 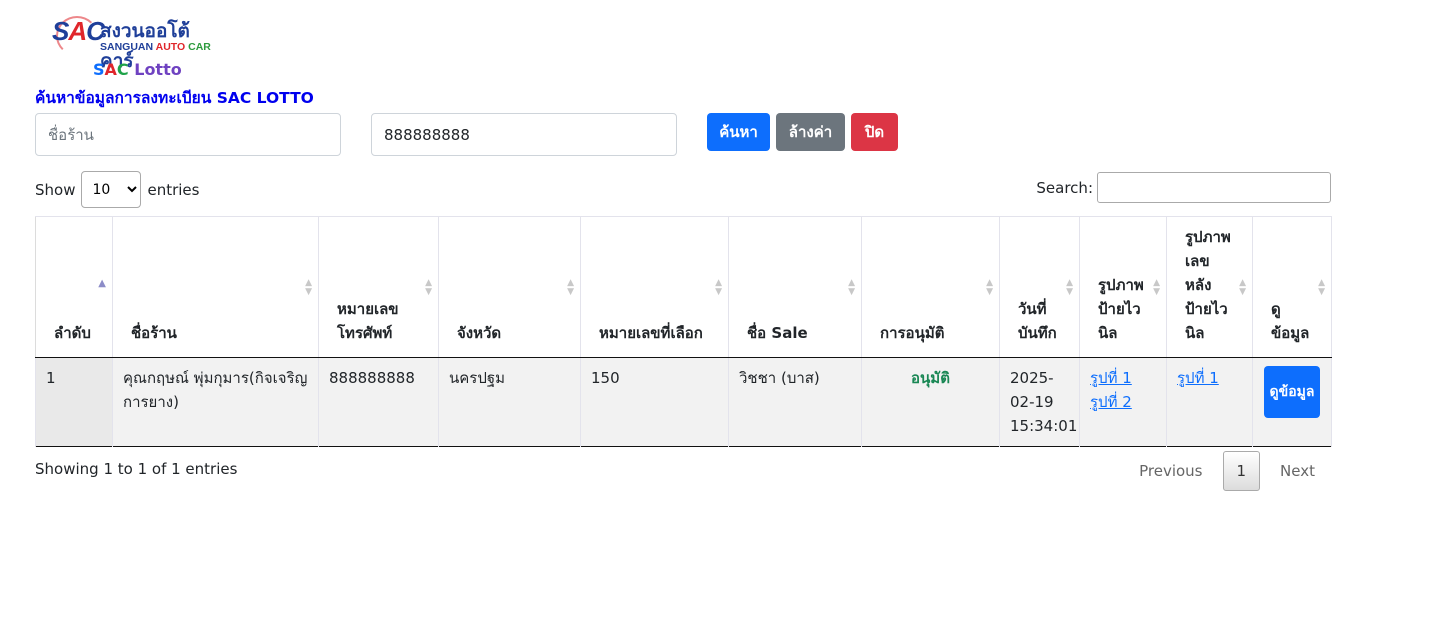 I want to click on previous-page-button: Previous, so click(x=1170, y=471).